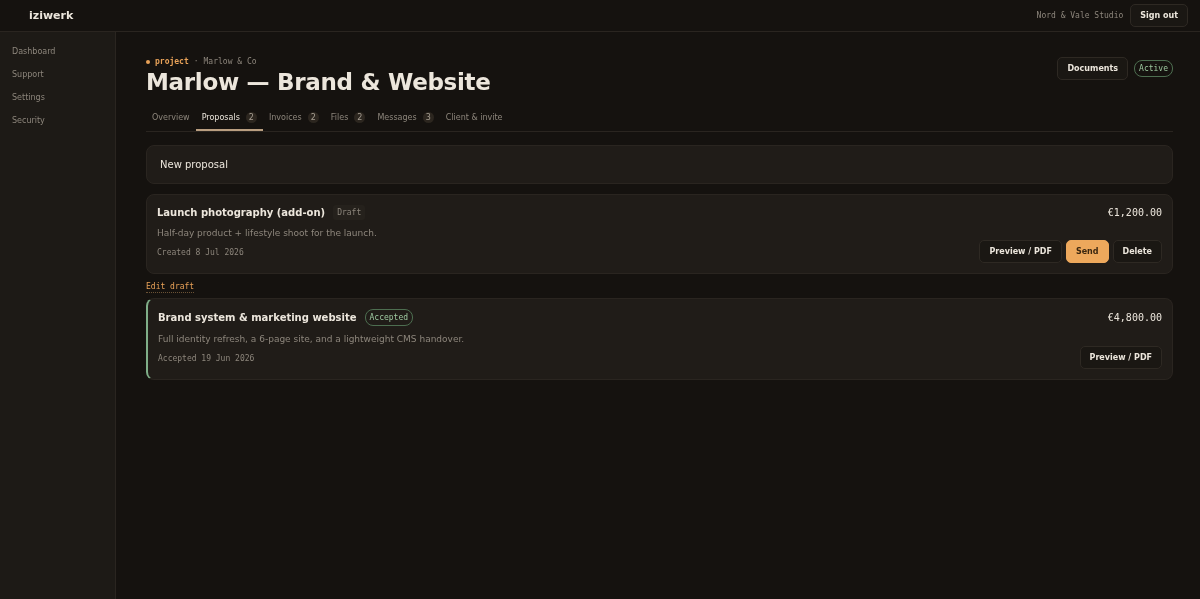 The image size is (1200, 599). Describe the element at coordinates (170, 287) in the screenshot. I see `edit-draft-link: Edit draft` at that location.